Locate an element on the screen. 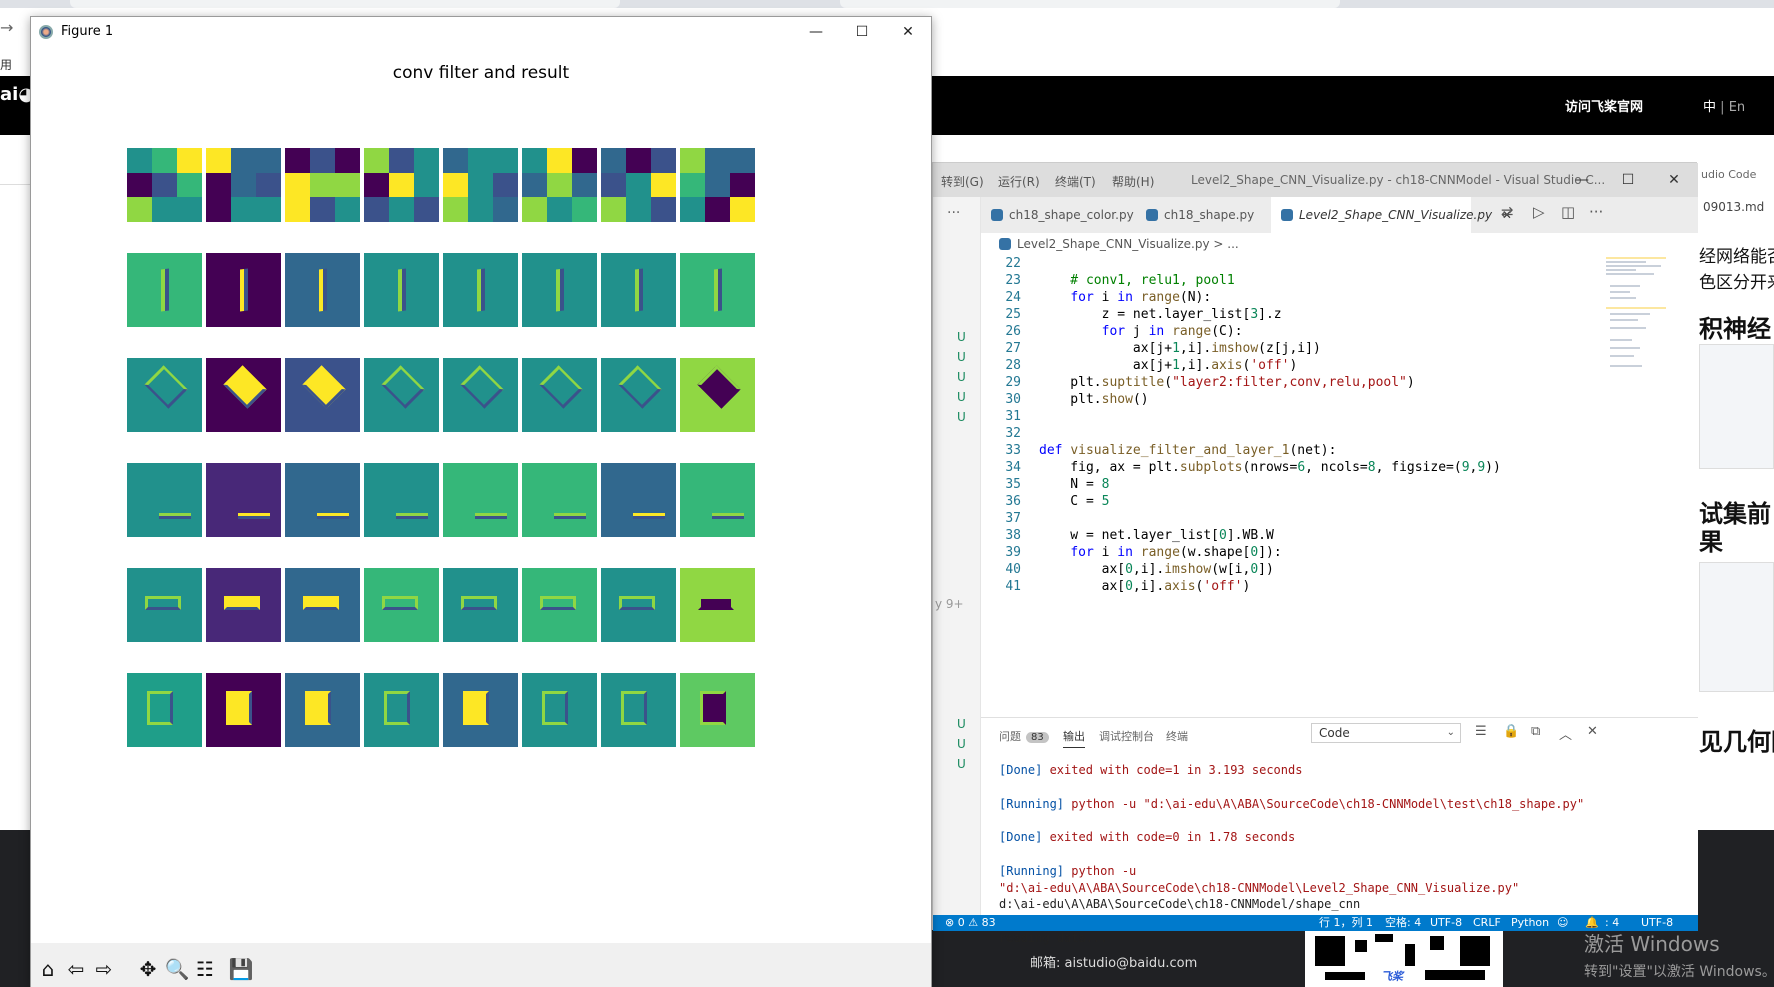 This screenshot has width=1774, height=987. more-actions-icon: ··· is located at coordinates (953, 213).